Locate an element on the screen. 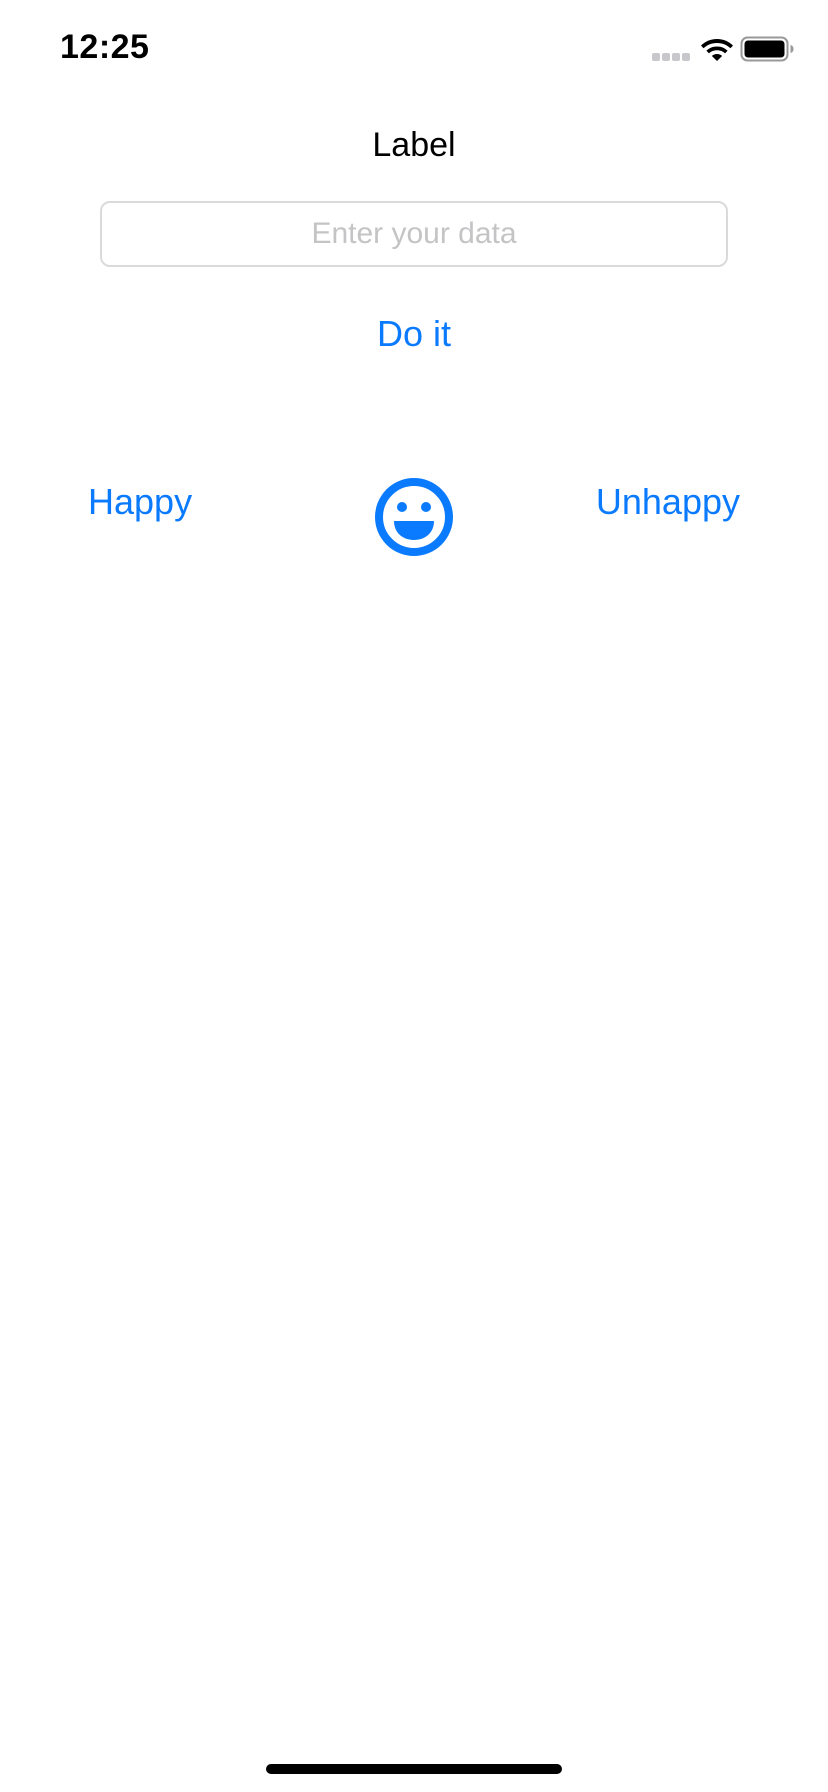 The width and height of the screenshot is (828, 1792). smiley-face-icon is located at coordinates (414, 517).